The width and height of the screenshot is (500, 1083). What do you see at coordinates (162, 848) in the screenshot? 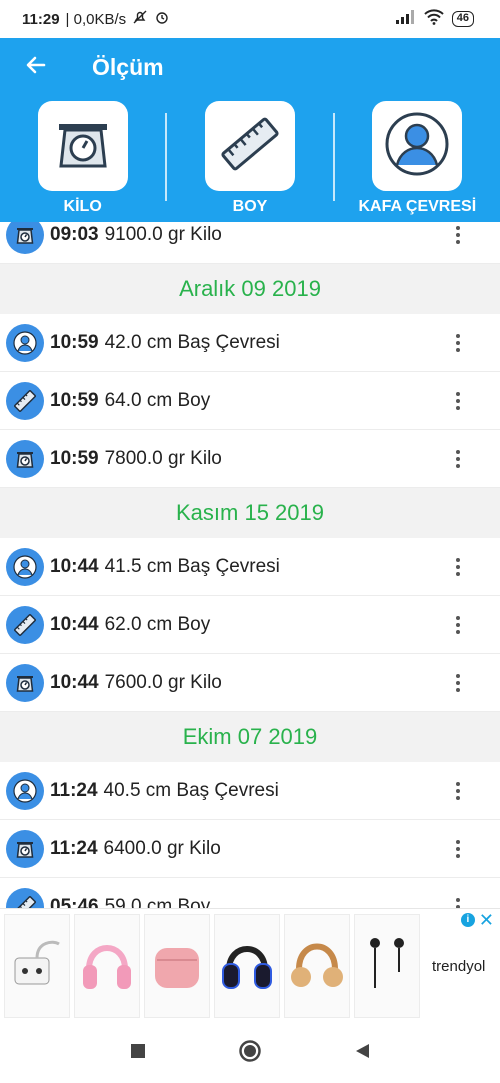
I see `measurement-value: 6400.0 gr Kilo` at bounding box center [162, 848].